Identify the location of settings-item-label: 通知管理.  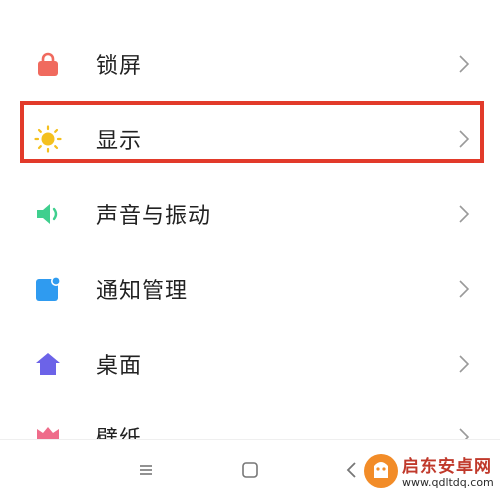
(142, 291).